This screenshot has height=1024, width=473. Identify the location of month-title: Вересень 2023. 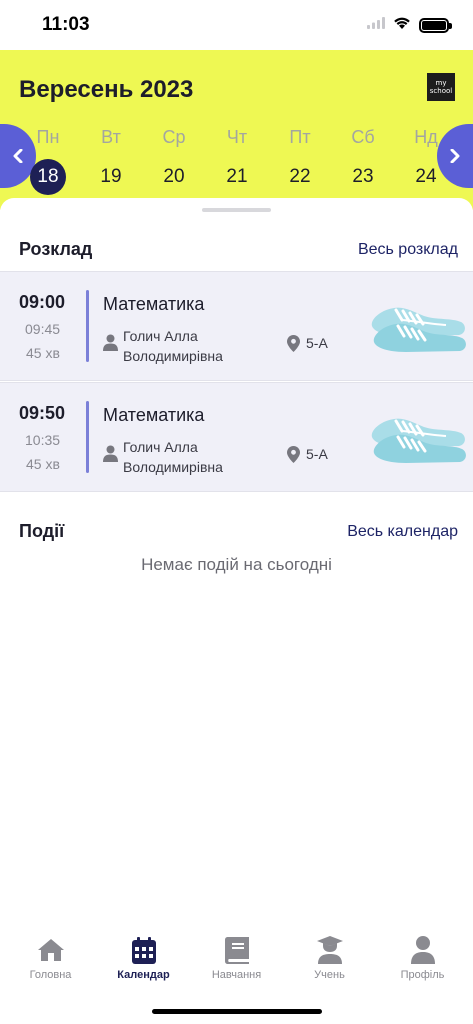
(106, 89).